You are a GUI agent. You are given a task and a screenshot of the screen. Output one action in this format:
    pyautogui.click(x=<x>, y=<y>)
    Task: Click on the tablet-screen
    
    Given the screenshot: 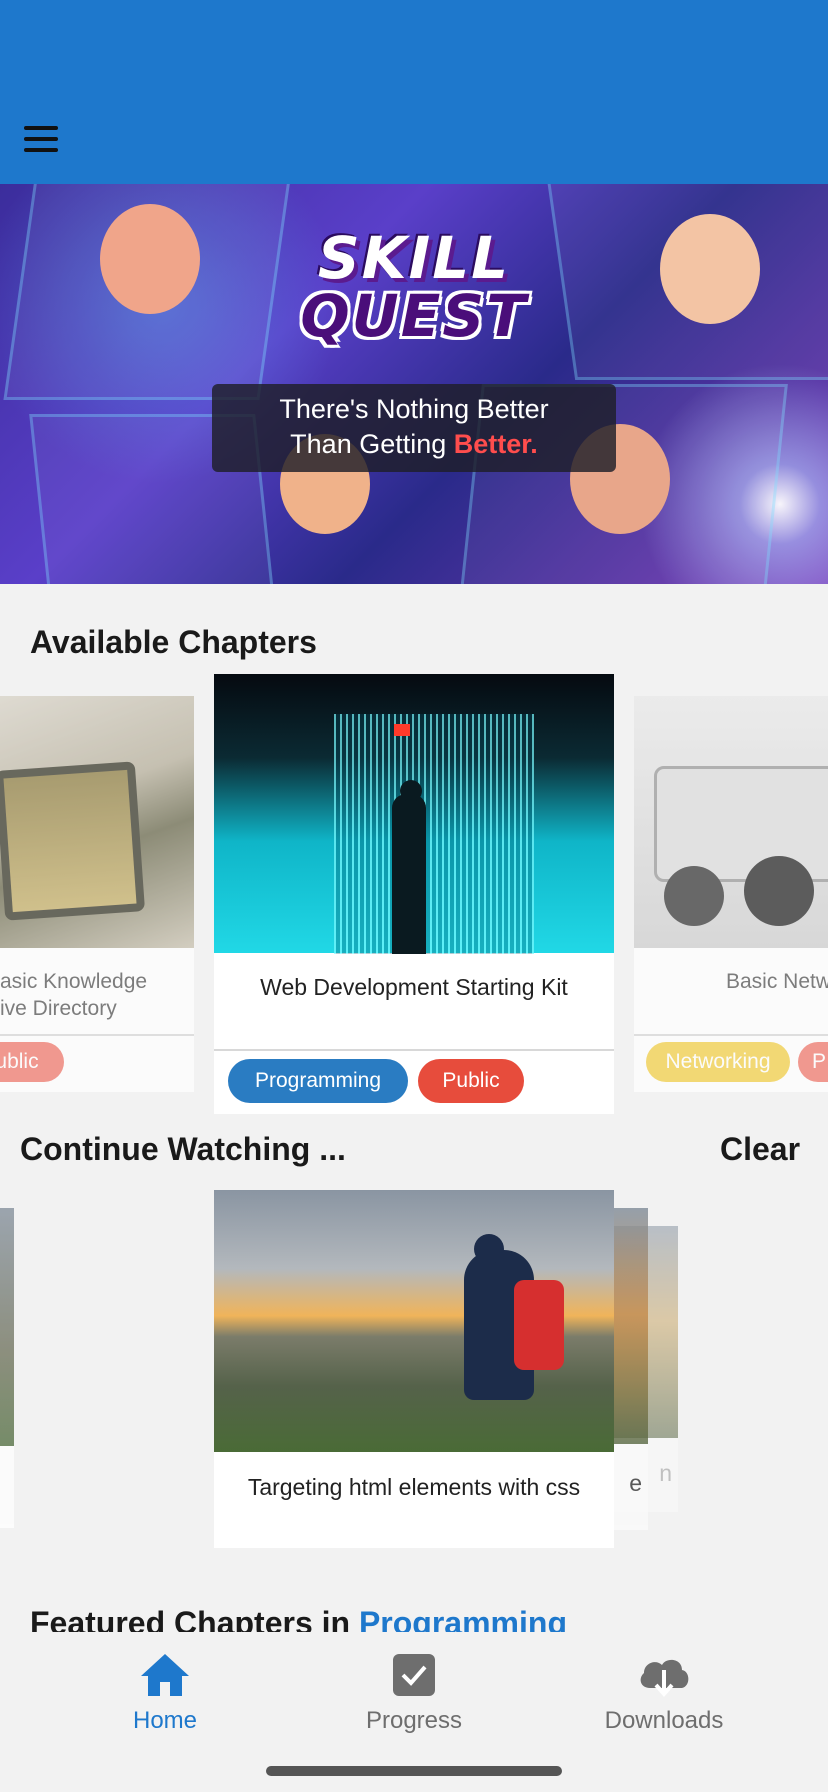 What is the action you would take?
    pyautogui.click(x=70, y=841)
    